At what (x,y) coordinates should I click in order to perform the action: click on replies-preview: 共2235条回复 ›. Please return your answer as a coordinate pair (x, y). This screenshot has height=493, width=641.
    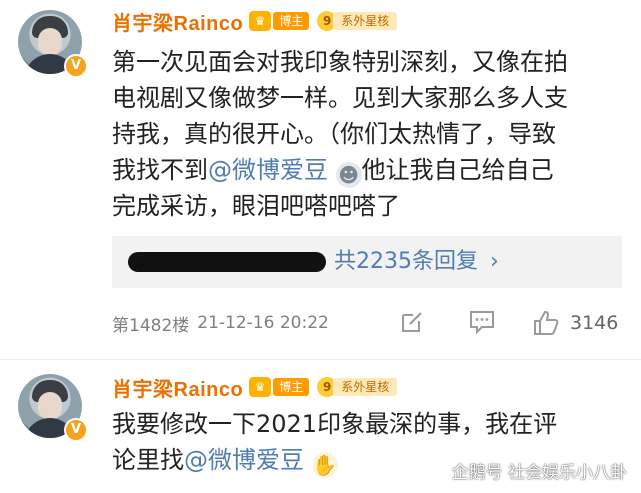
    Looking at the image, I should click on (367, 262).